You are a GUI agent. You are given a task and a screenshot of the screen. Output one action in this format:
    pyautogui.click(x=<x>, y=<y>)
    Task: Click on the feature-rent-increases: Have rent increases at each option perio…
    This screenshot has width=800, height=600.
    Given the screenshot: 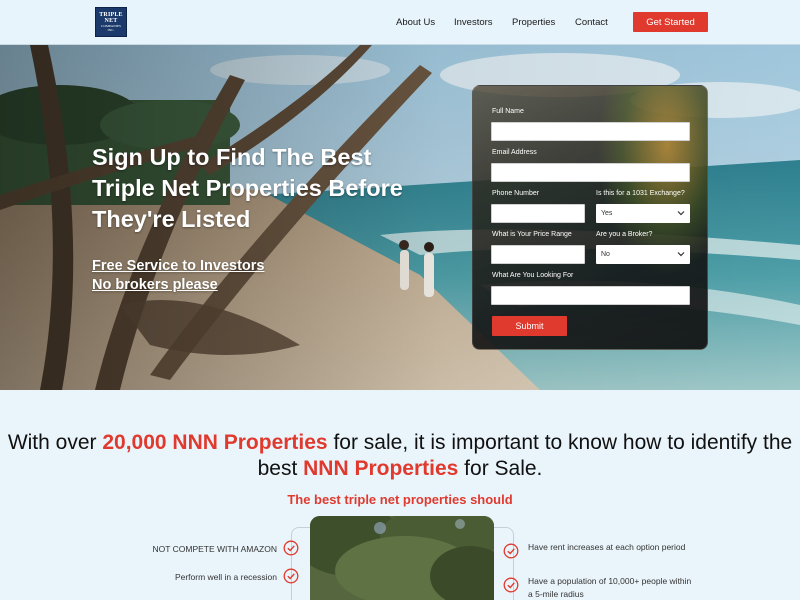 What is the action you would take?
    pyautogui.click(x=607, y=547)
    